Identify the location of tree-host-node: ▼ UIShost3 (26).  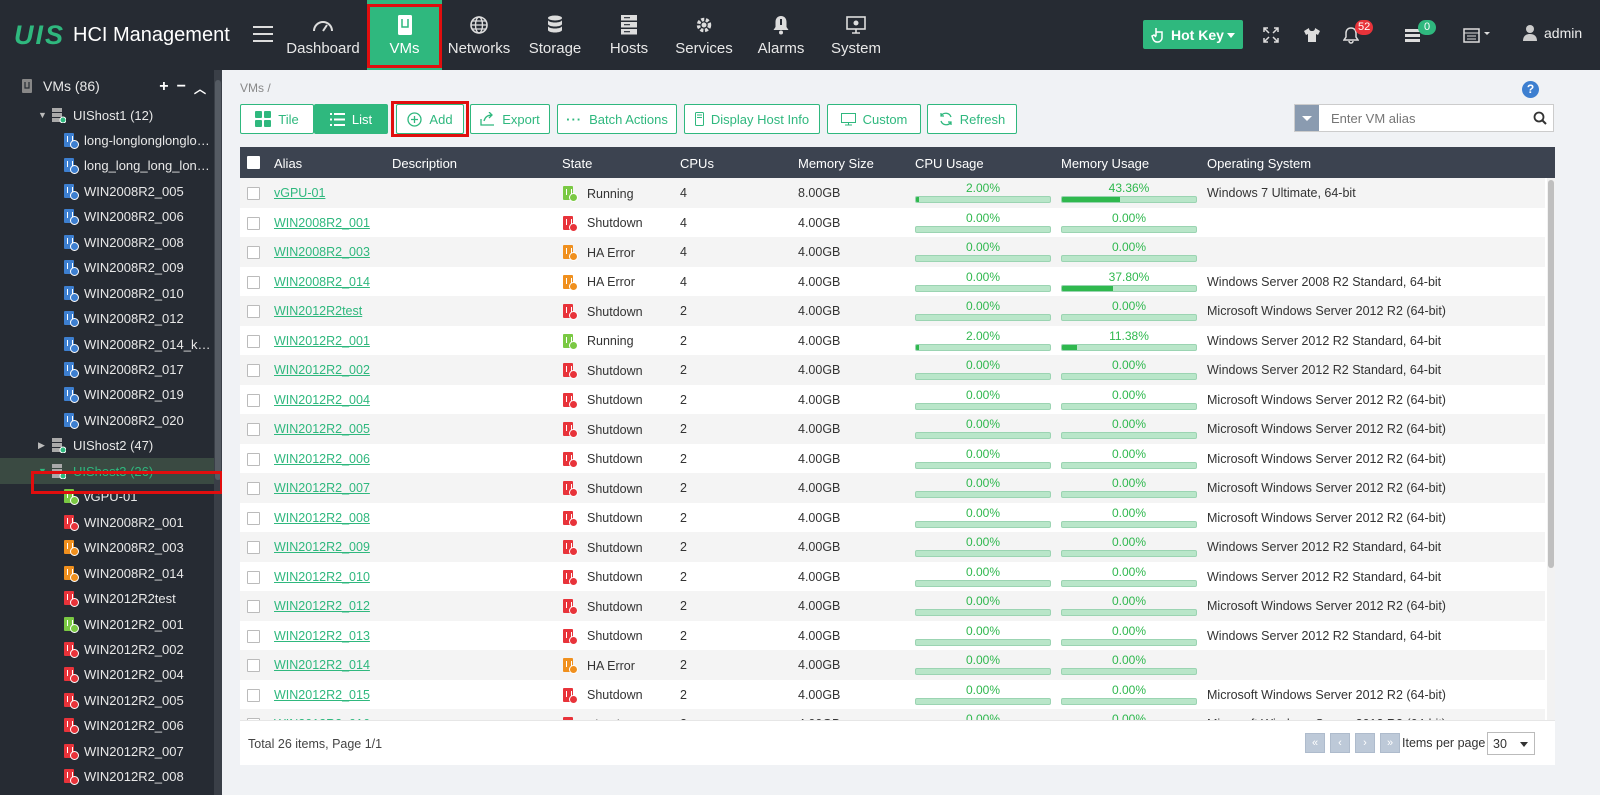
(107, 471).